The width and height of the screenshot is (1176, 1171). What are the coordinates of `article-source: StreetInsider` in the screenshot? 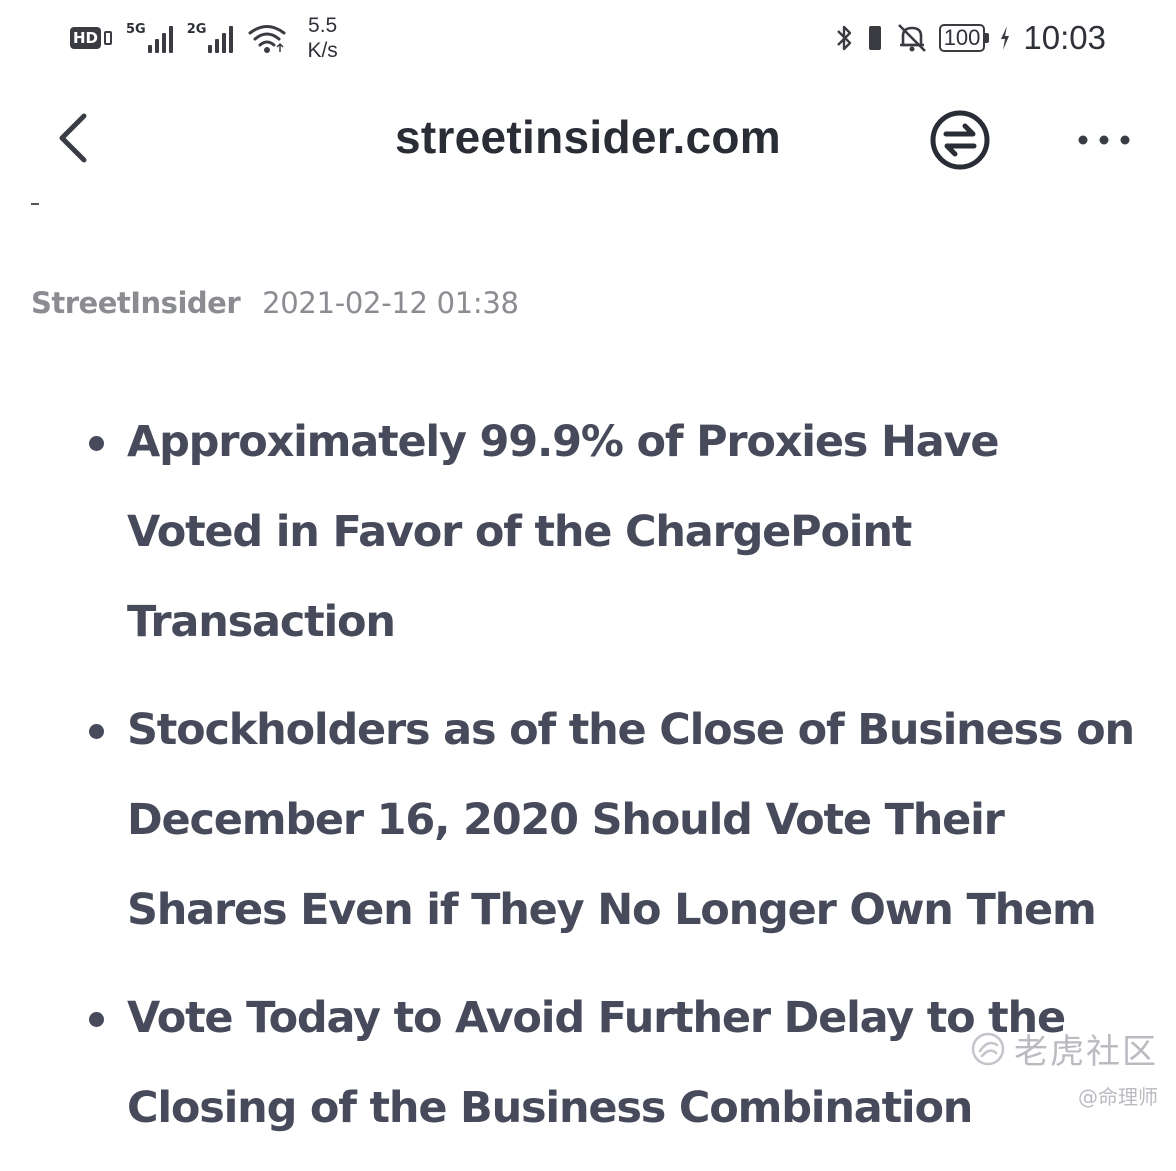 It's located at (136, 303).